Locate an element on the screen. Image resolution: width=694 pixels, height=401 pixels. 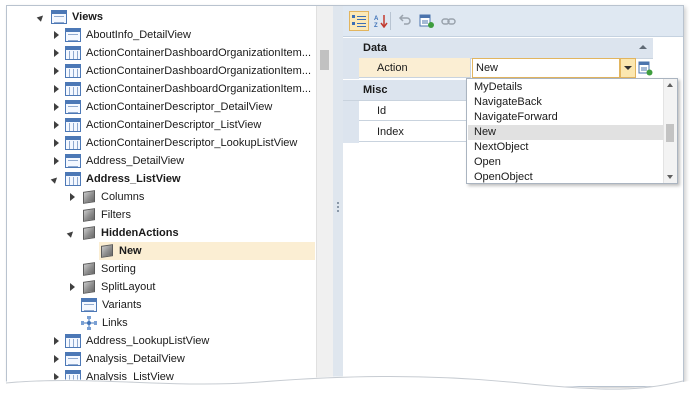
tree-node-links: Links is located at coordinates (104, 323).